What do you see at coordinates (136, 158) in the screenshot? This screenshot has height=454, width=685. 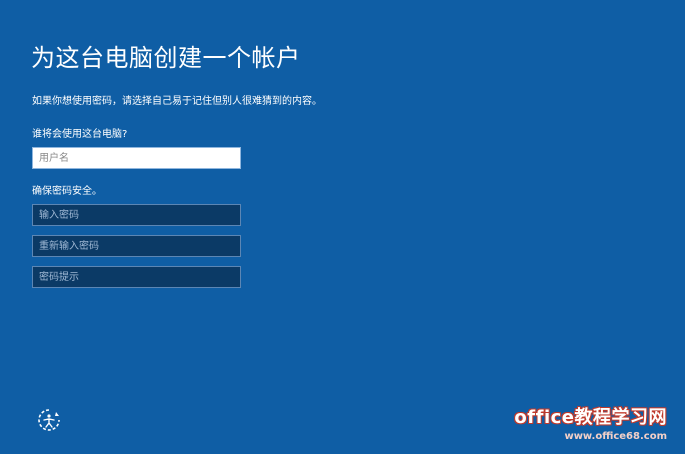 I see `username-input` at bounding box center [136, 158].